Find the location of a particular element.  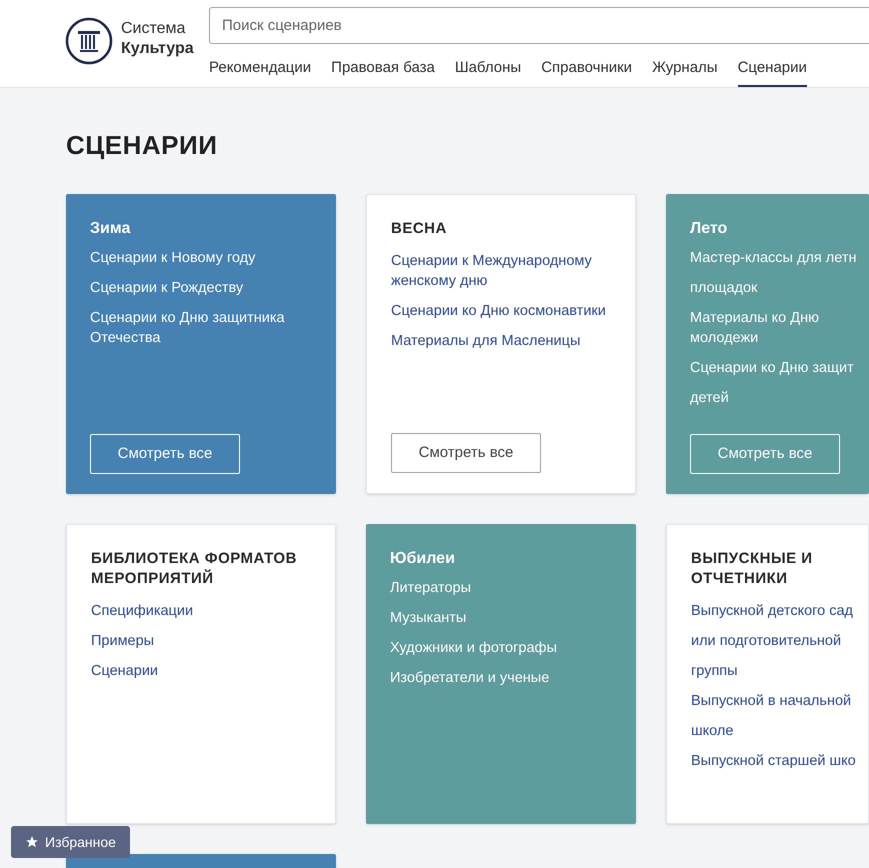

card-link: Примеры is located at coordinates (201, 641).